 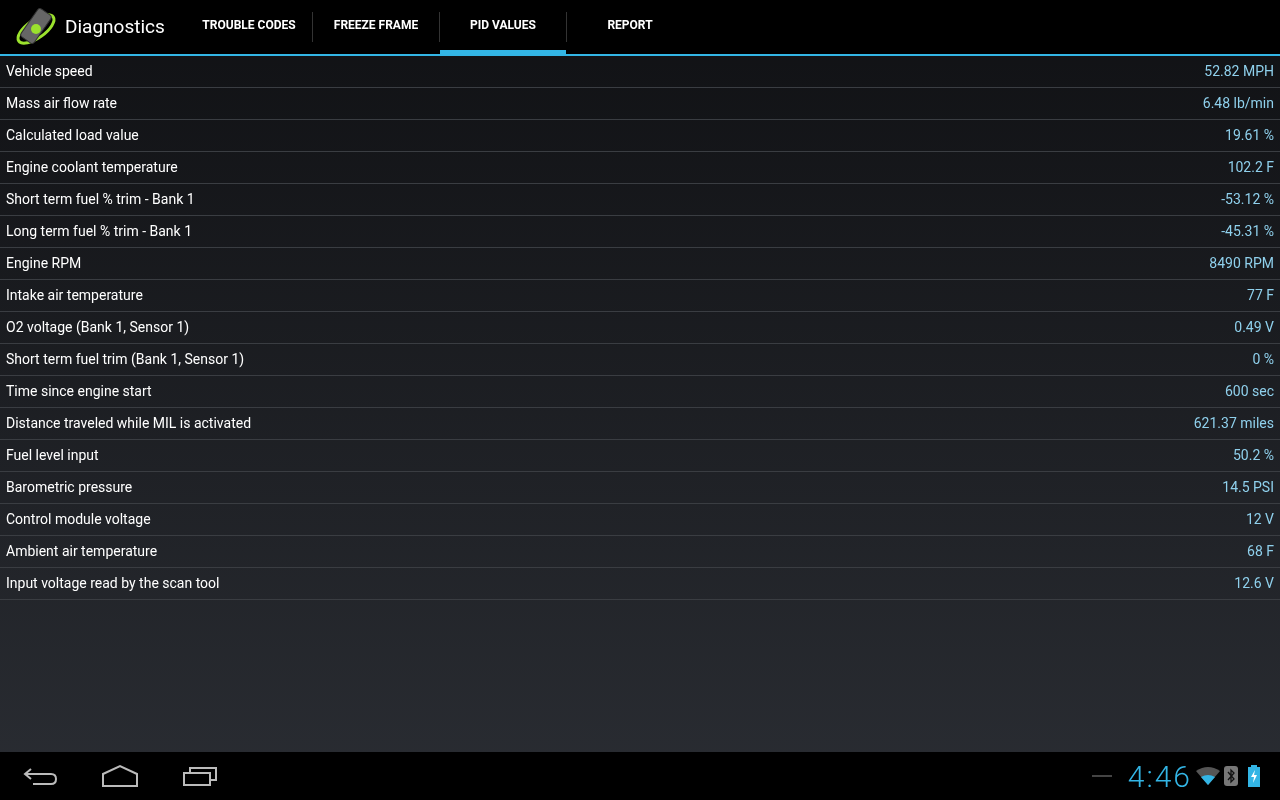 I want to click on pid-name: Time since engine start, so click(x=79, y=391).